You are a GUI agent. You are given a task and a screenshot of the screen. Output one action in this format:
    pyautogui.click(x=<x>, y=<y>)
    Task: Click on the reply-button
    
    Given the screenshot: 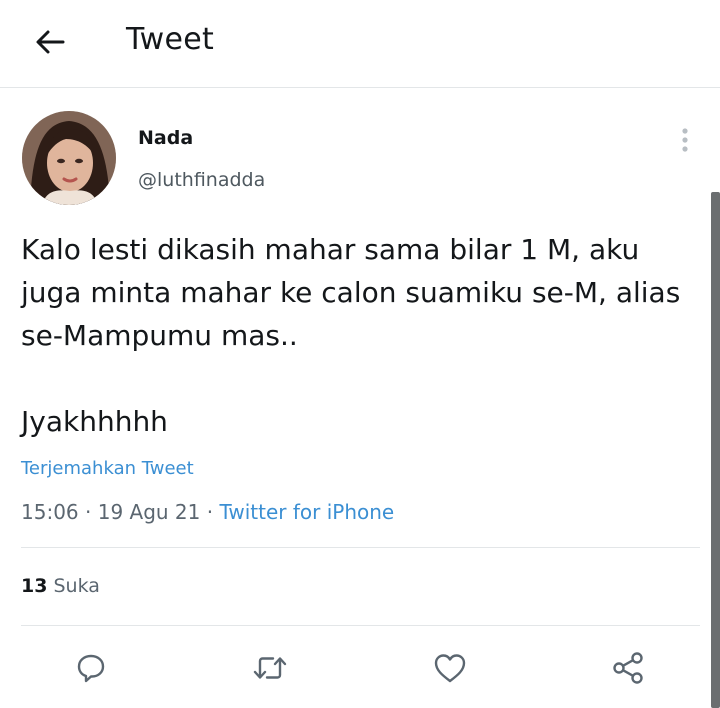 What is the action you would take?
    pyautogui.click(x=91, y=668)
    